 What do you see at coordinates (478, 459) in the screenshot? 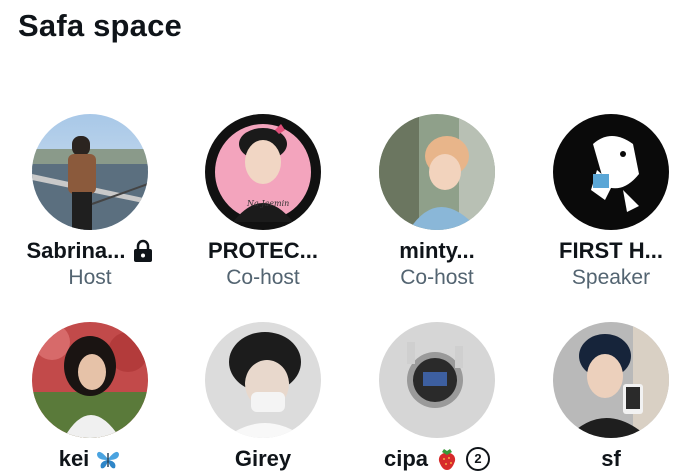
I see `number-badge-icon: 2` at bounding box center [478, 459].